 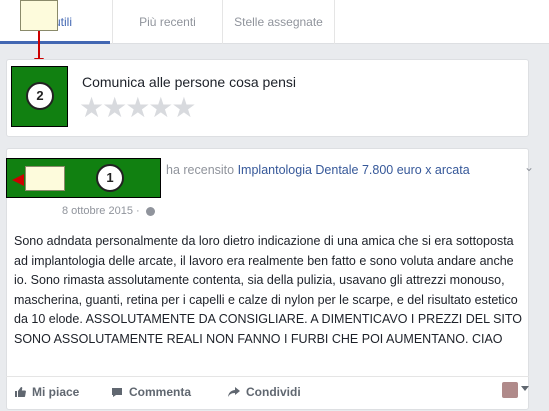 I want to click on annotation-arrow-line, so click(x=39, y=46).